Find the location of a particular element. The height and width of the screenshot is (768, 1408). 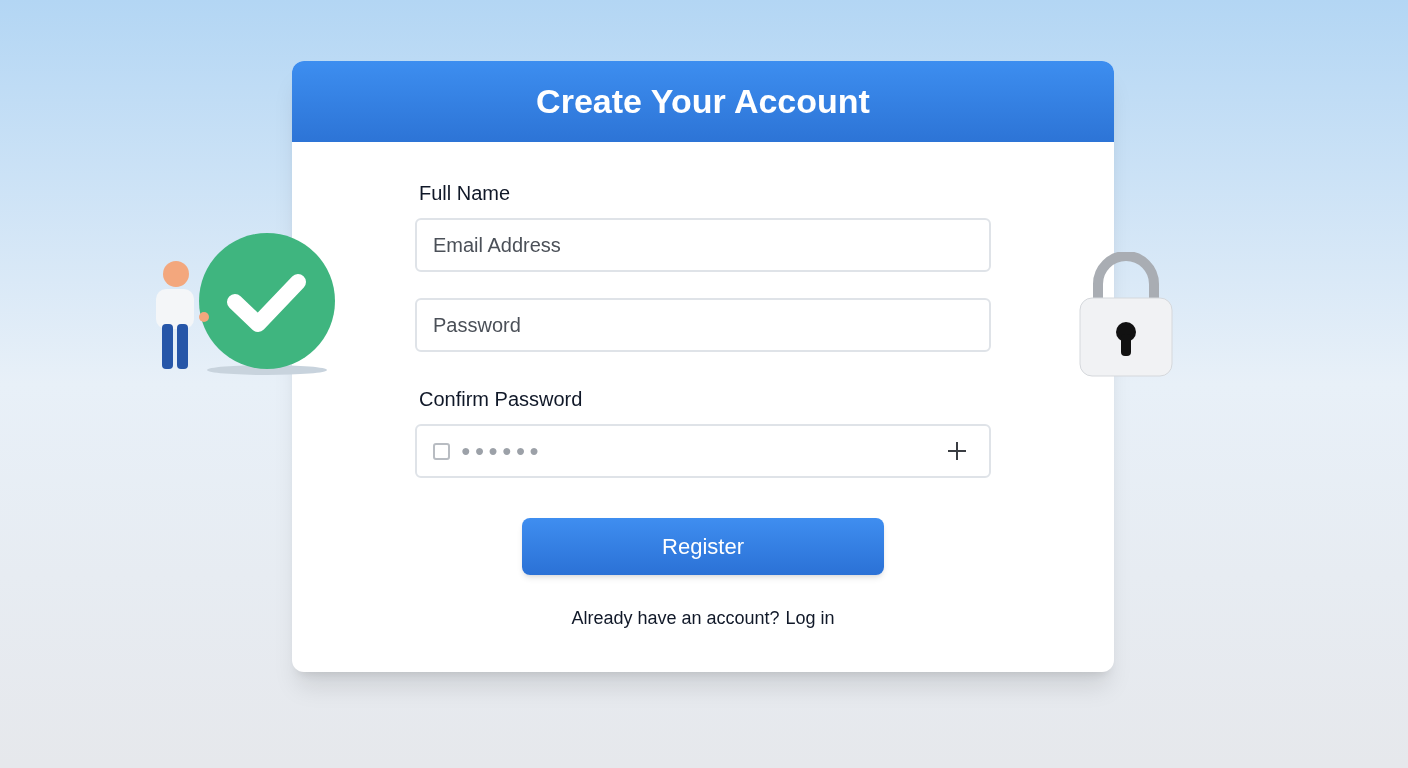

field-label: Confirm Password is located at coordinates (501, 399).